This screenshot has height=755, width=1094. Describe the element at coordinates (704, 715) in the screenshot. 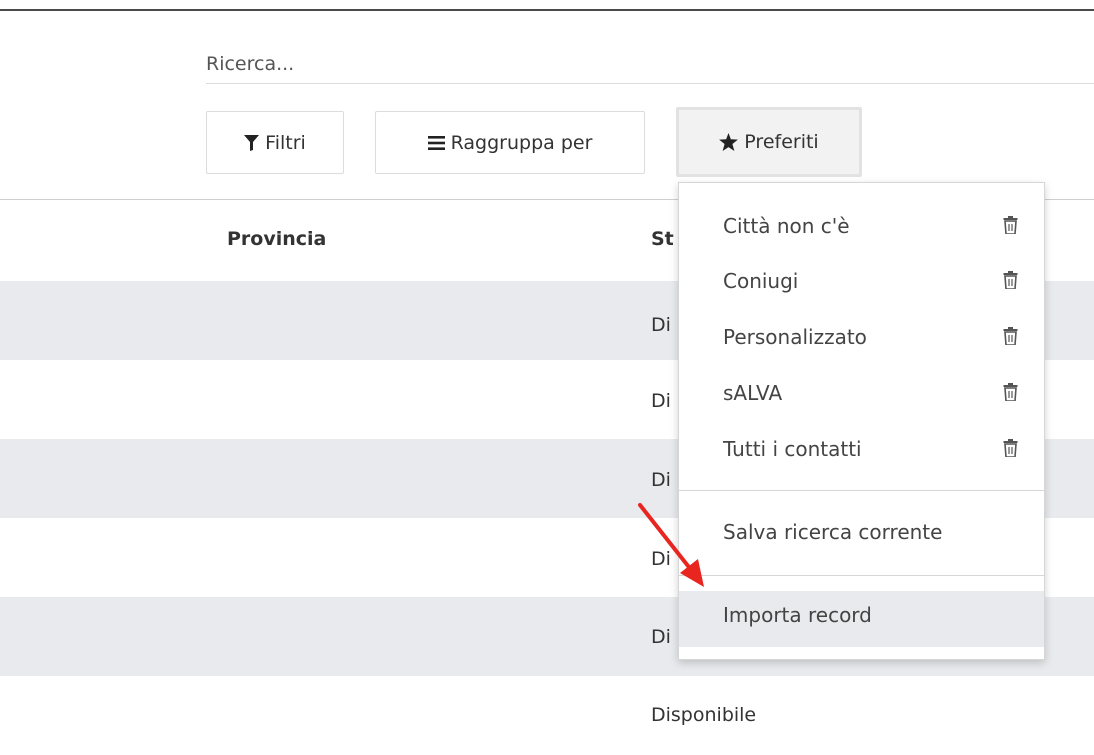

I see `stato-cell: Disponibile` at that location.